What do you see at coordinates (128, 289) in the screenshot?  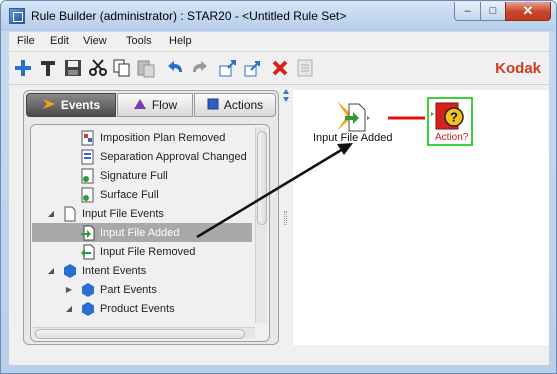 I see `tree-item-label: Part Events` at bounding box center [128, 289].